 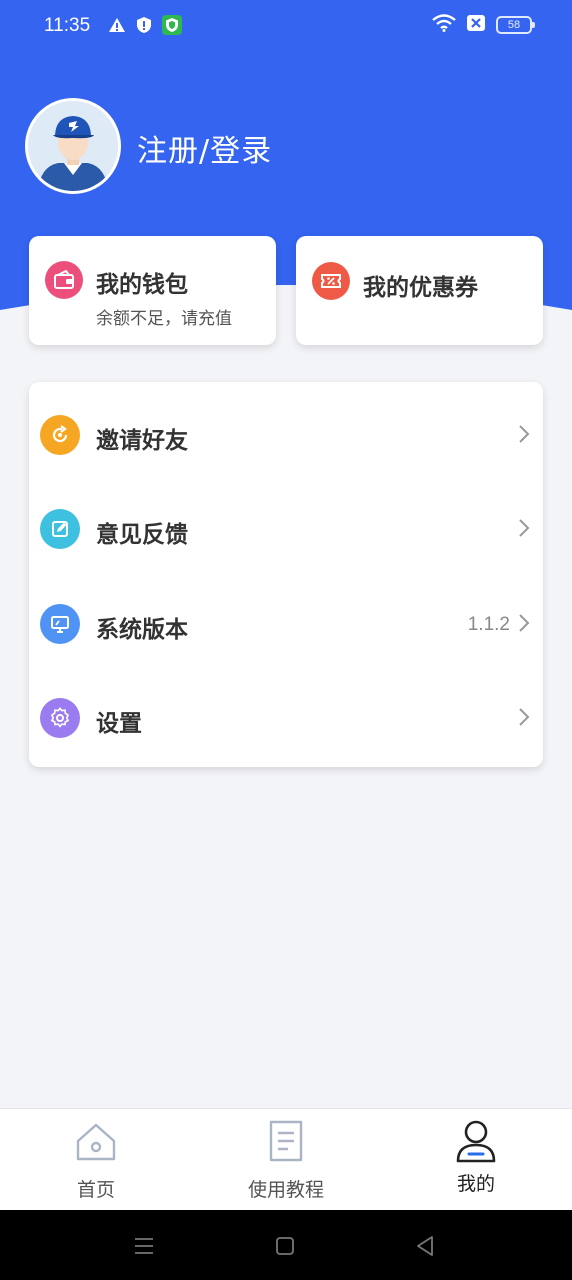 I want to click on wallet-balance-hint: 余额不足，请充值, so click(x=164, y=319).